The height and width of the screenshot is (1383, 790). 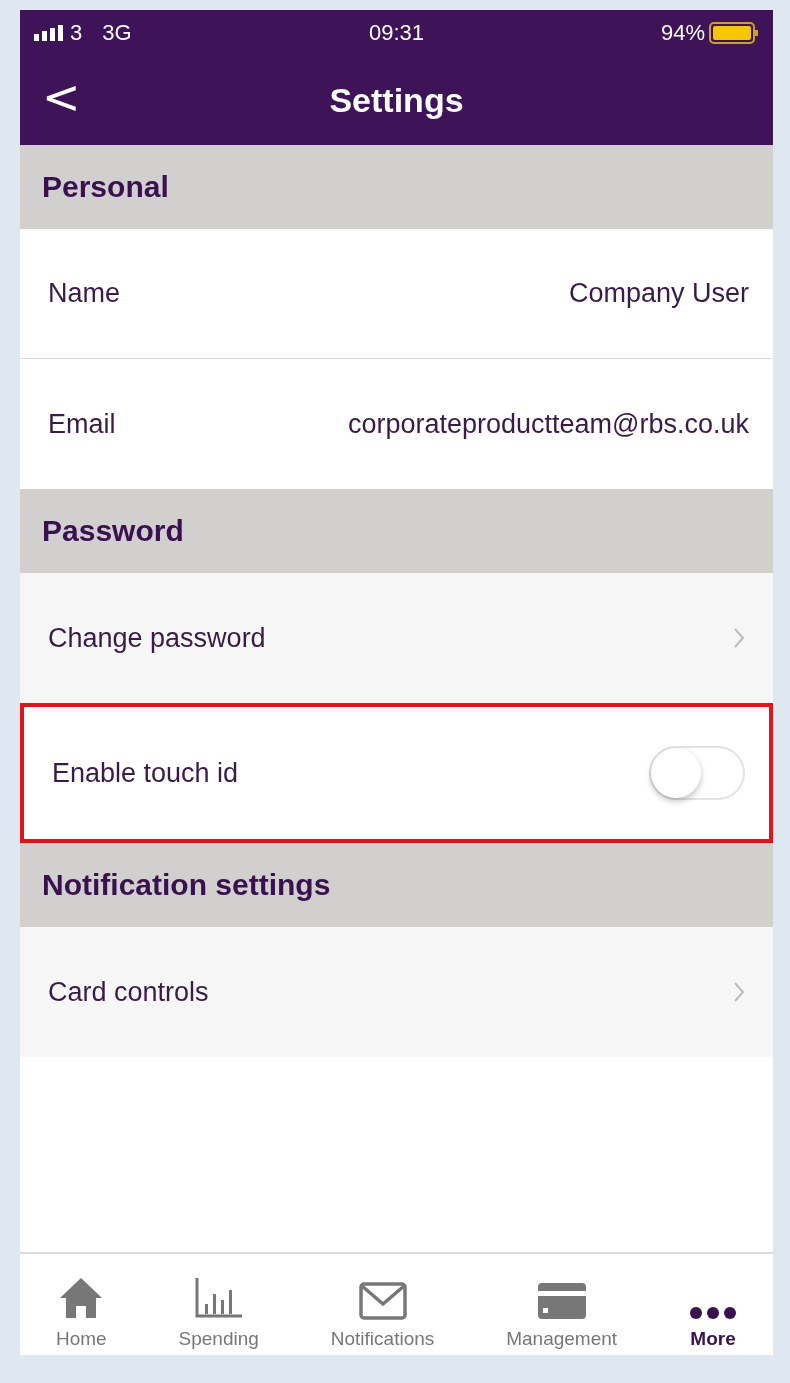 What do you see at coordinates (396, 885) in the screenshot?
I see `section-header: Notification settings` at bounding box center [396, 885].